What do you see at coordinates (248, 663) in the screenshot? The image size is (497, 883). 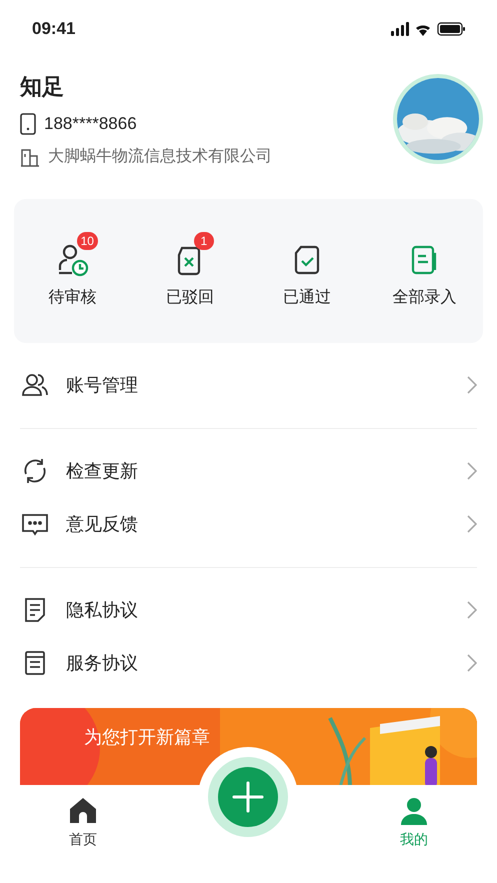 I see `menu-item: 服务协议` at bounding box center [248, 663].